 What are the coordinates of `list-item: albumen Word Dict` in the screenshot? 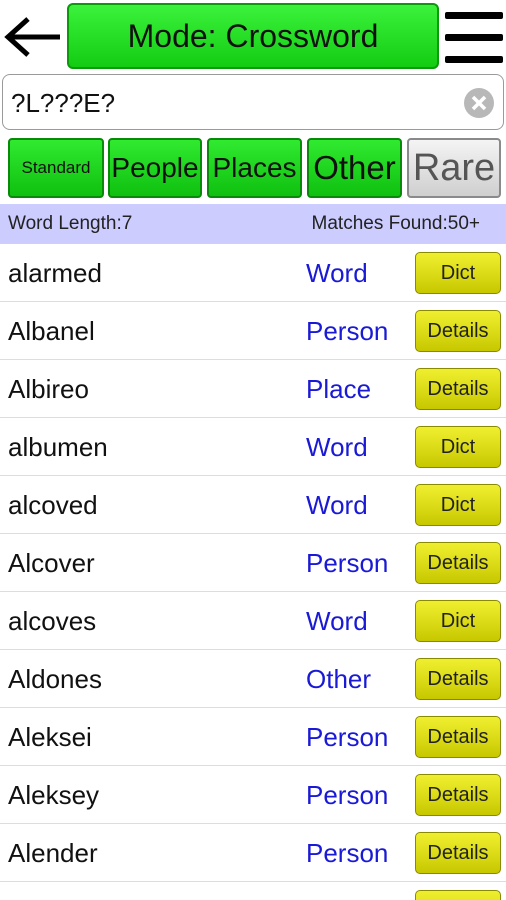 It's located at (253, 447).